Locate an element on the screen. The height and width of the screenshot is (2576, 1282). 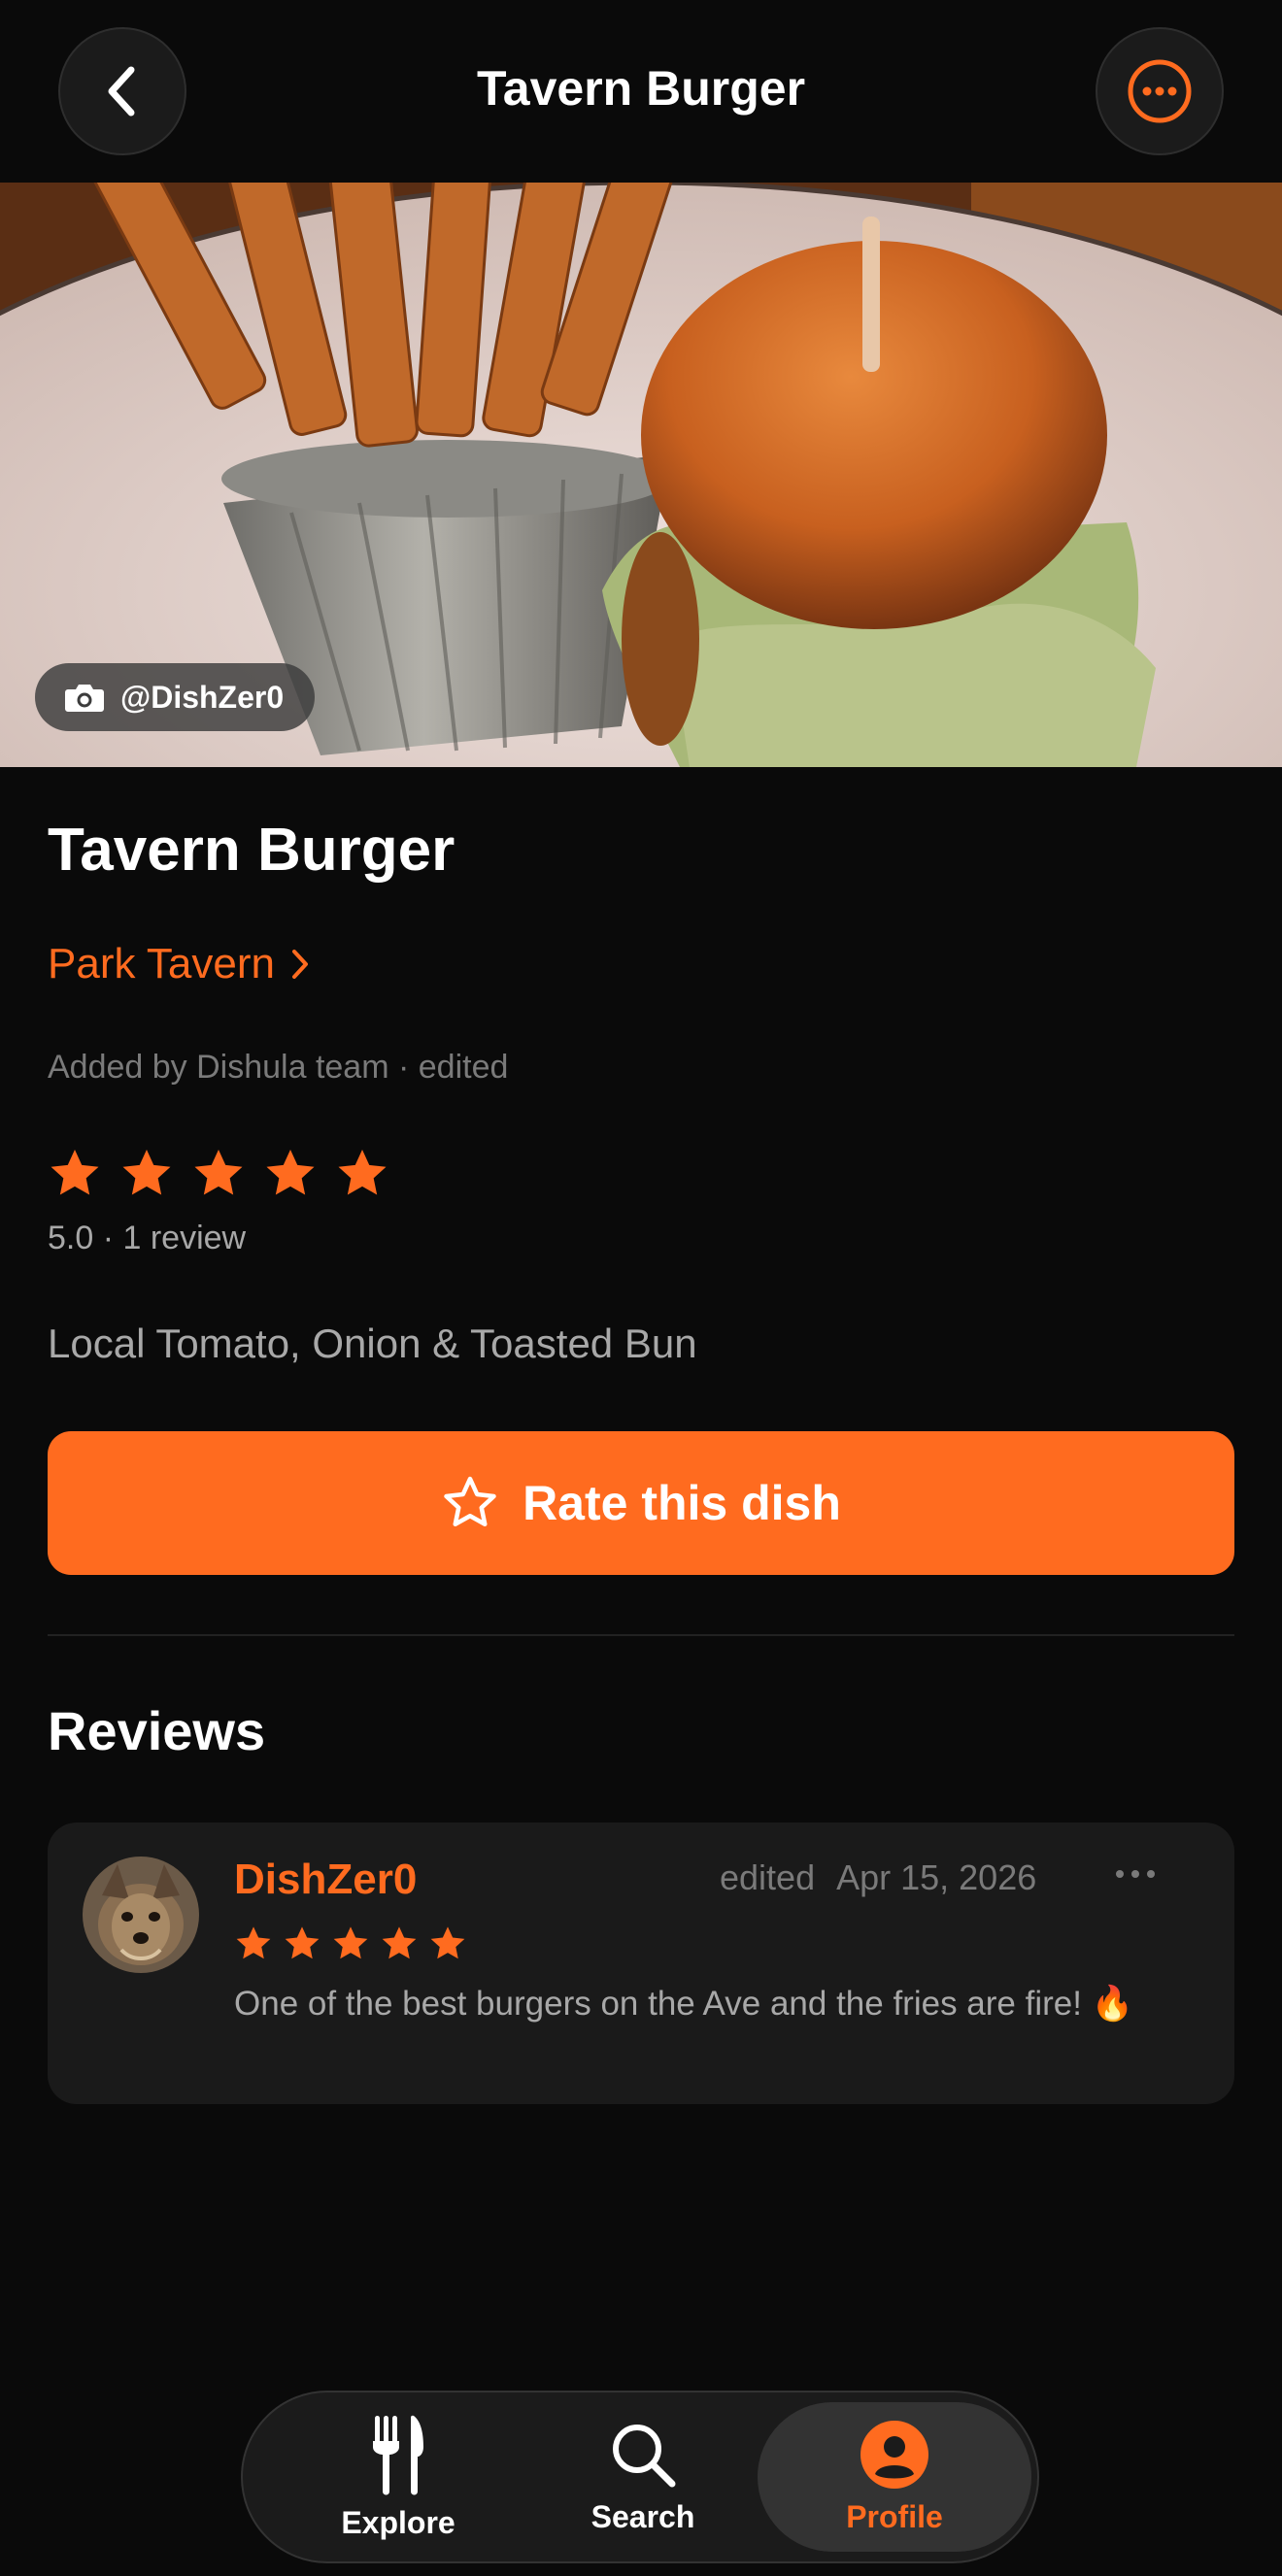
added-by-text: Added by Dishula team · edited is located at coordinates (278, 1068).